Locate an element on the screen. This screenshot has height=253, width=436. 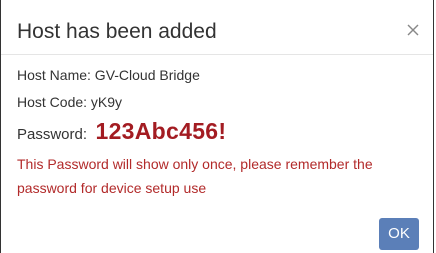
close-button is located at coordinates (413, 30).